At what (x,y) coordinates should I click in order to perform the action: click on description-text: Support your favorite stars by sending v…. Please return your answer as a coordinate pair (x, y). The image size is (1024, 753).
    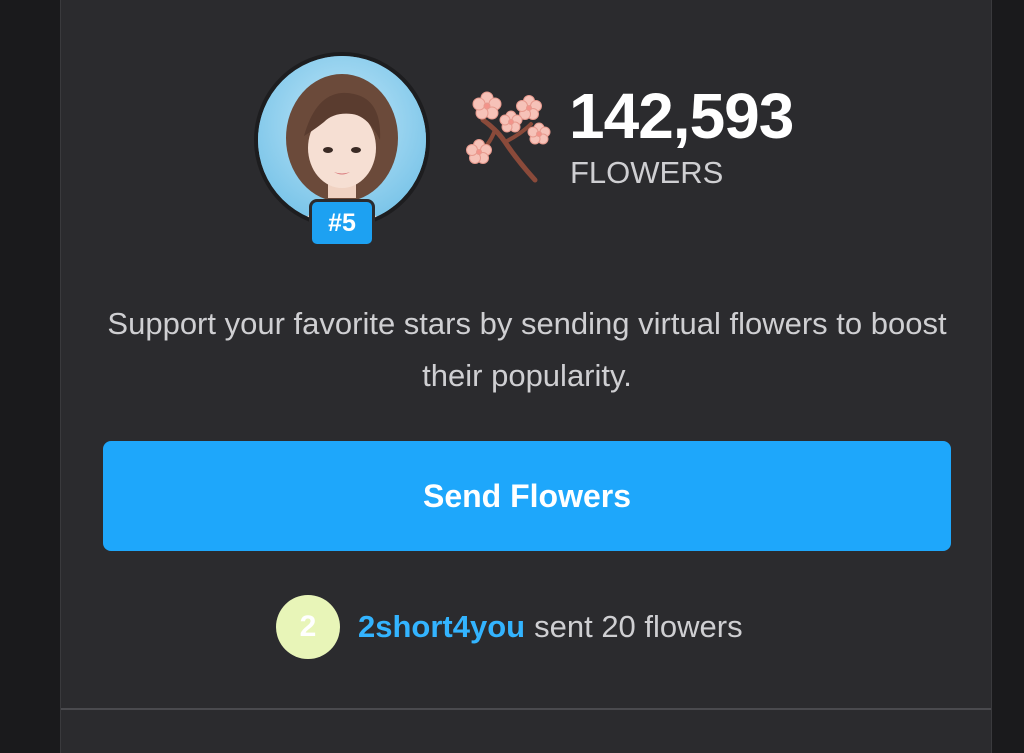
    Looking at the image, I should click on (527, 349).